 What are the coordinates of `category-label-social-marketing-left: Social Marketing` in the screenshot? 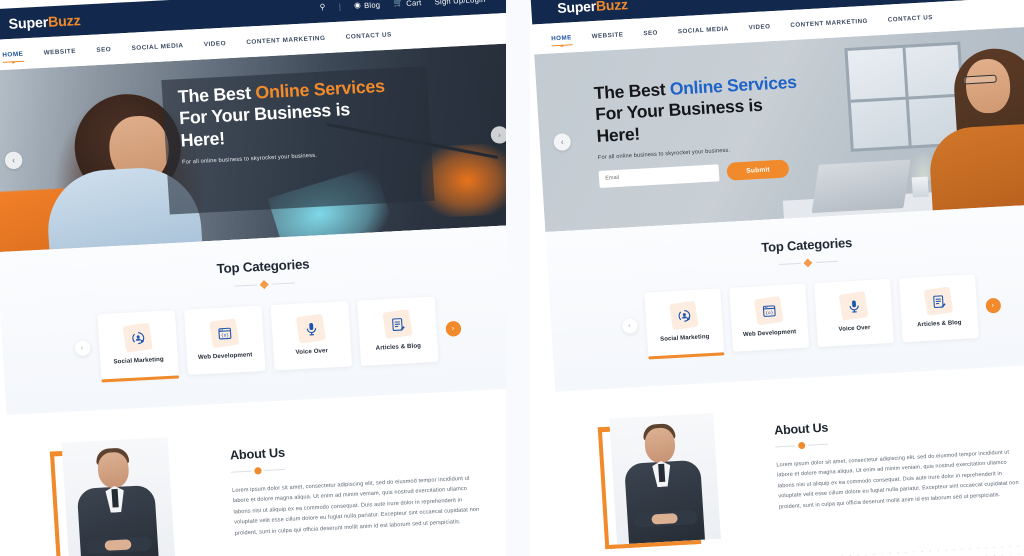 It's located at (138, 361).